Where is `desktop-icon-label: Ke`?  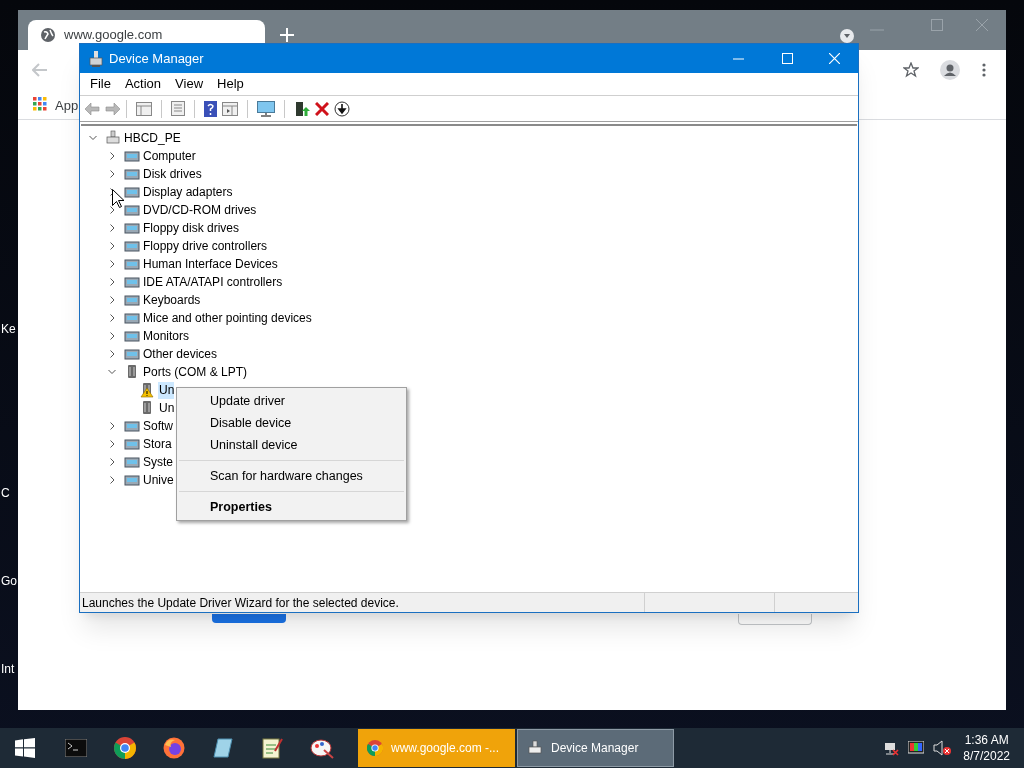
desktop-icon-label: Ke is located at coordinates (8, 329).